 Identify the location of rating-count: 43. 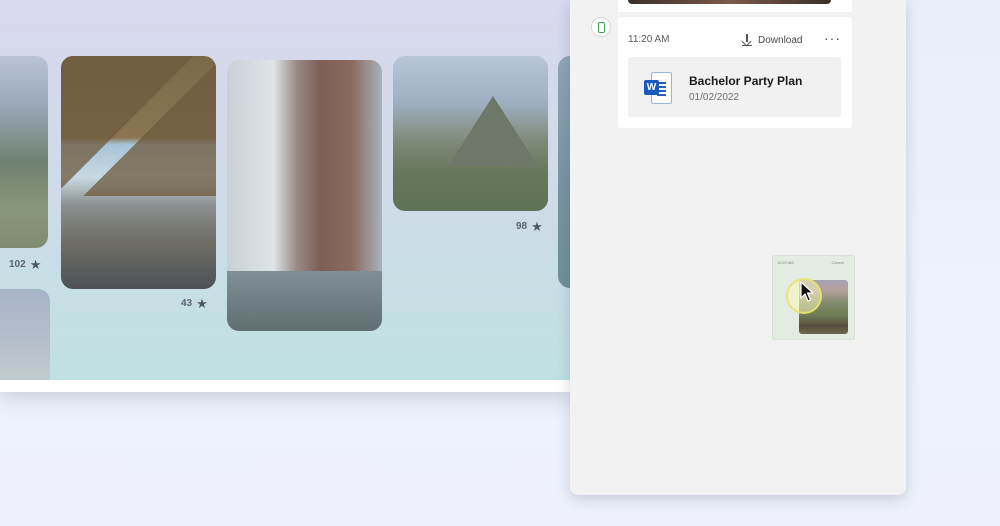
(187, 303).